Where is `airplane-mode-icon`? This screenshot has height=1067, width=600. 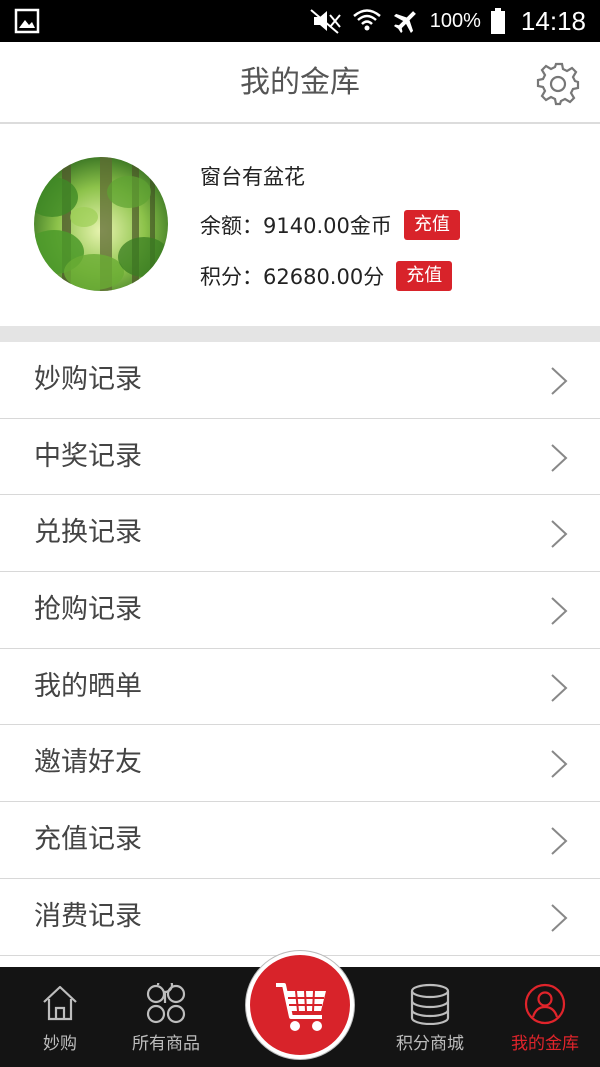
airplane-mode-icon is located at coordinates (404, 22).